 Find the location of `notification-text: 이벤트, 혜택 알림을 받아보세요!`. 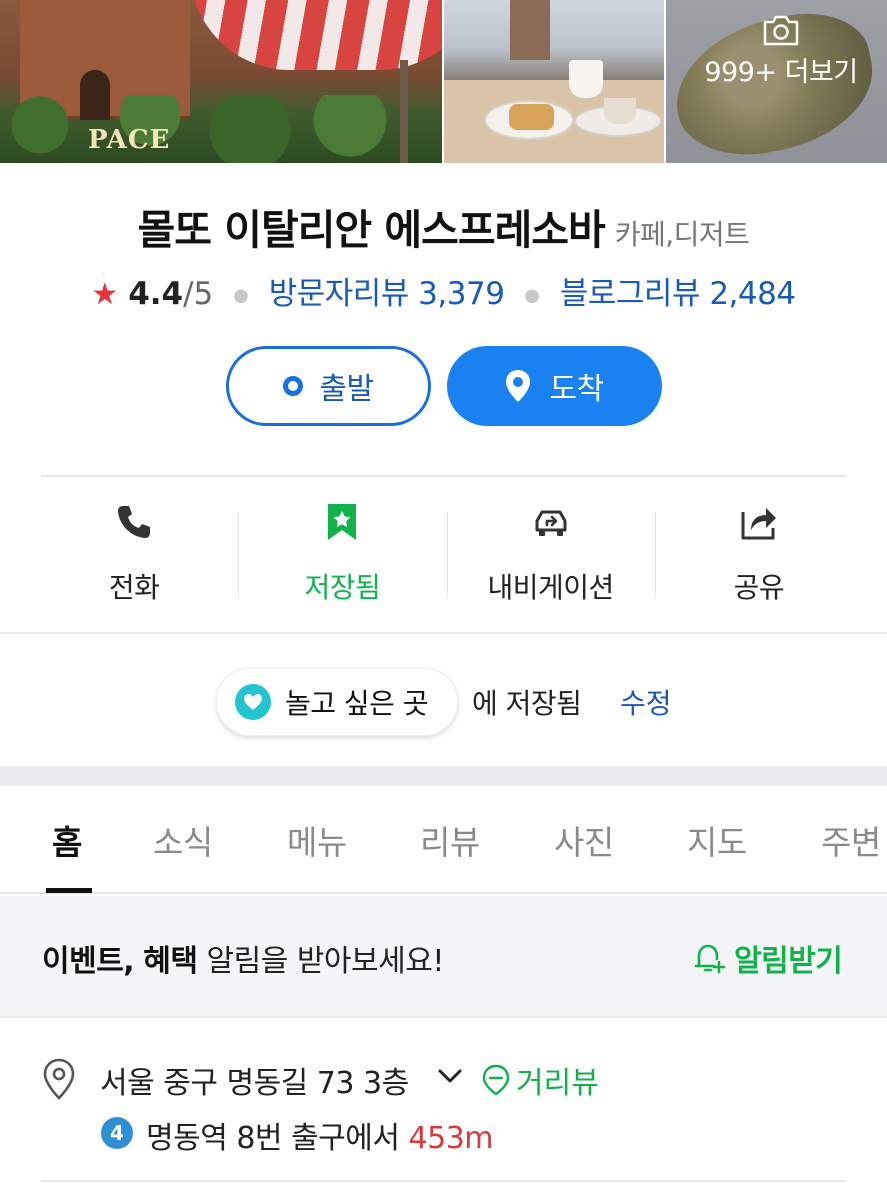

notification-text: 이벤트, 혜택 알림을 받아보세요! is located at coordinates (243, 958).